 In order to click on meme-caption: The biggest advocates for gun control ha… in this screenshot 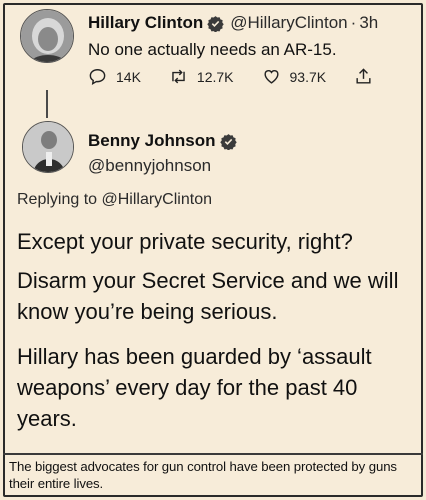, I will do `click(203, 475)`.